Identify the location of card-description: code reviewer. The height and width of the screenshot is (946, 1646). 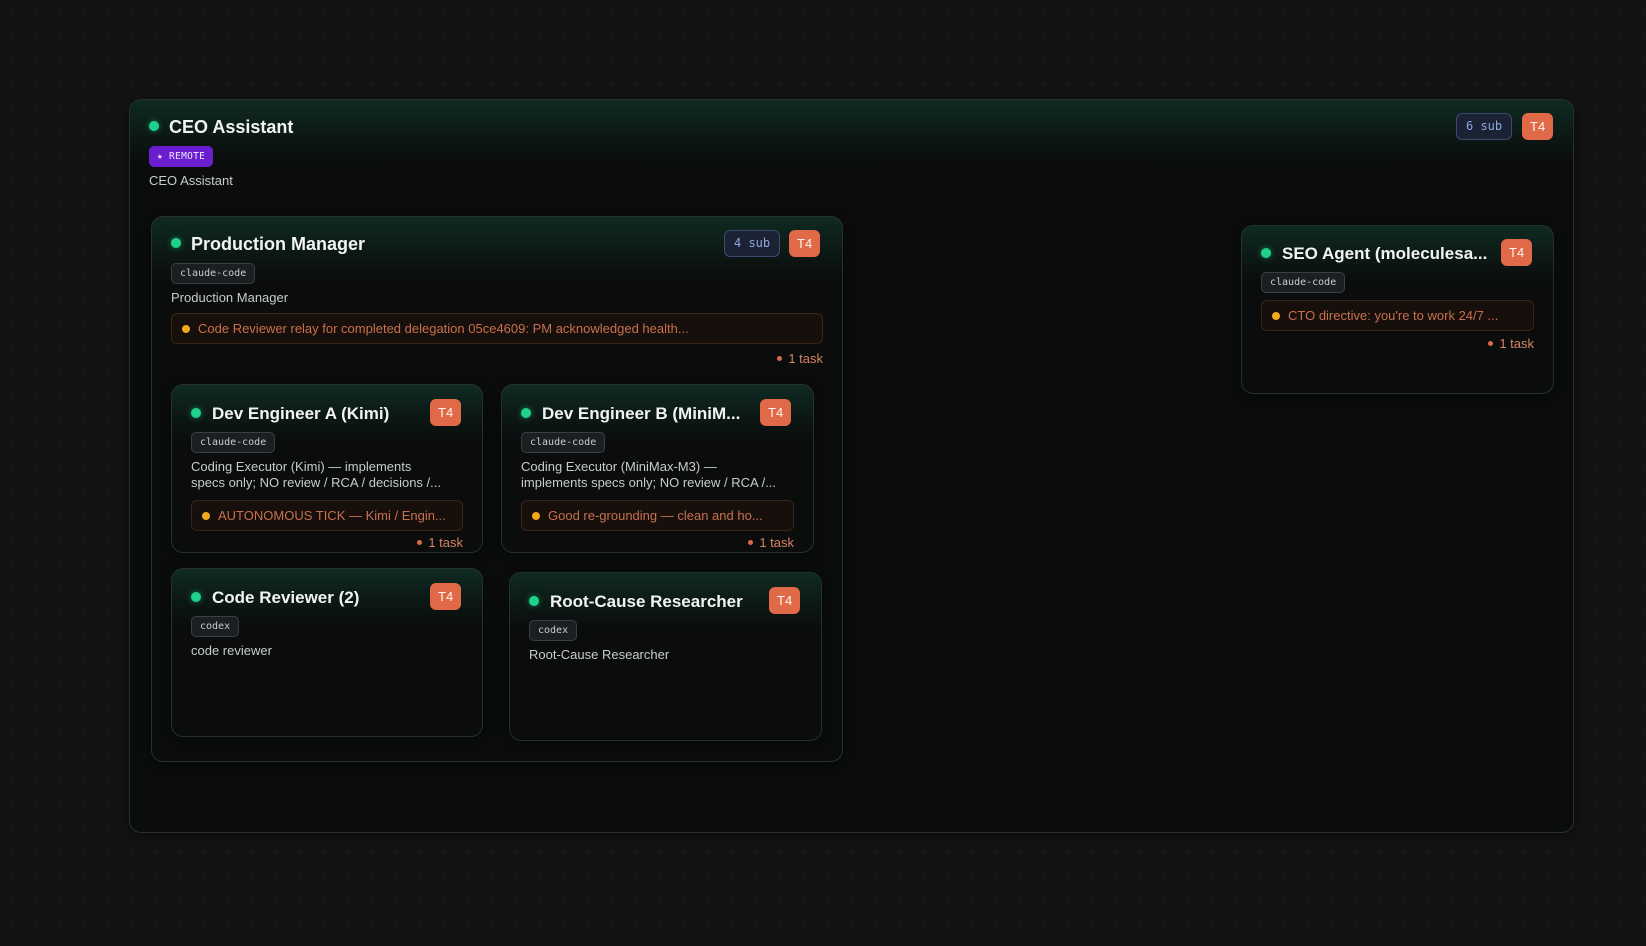
(231, 650).